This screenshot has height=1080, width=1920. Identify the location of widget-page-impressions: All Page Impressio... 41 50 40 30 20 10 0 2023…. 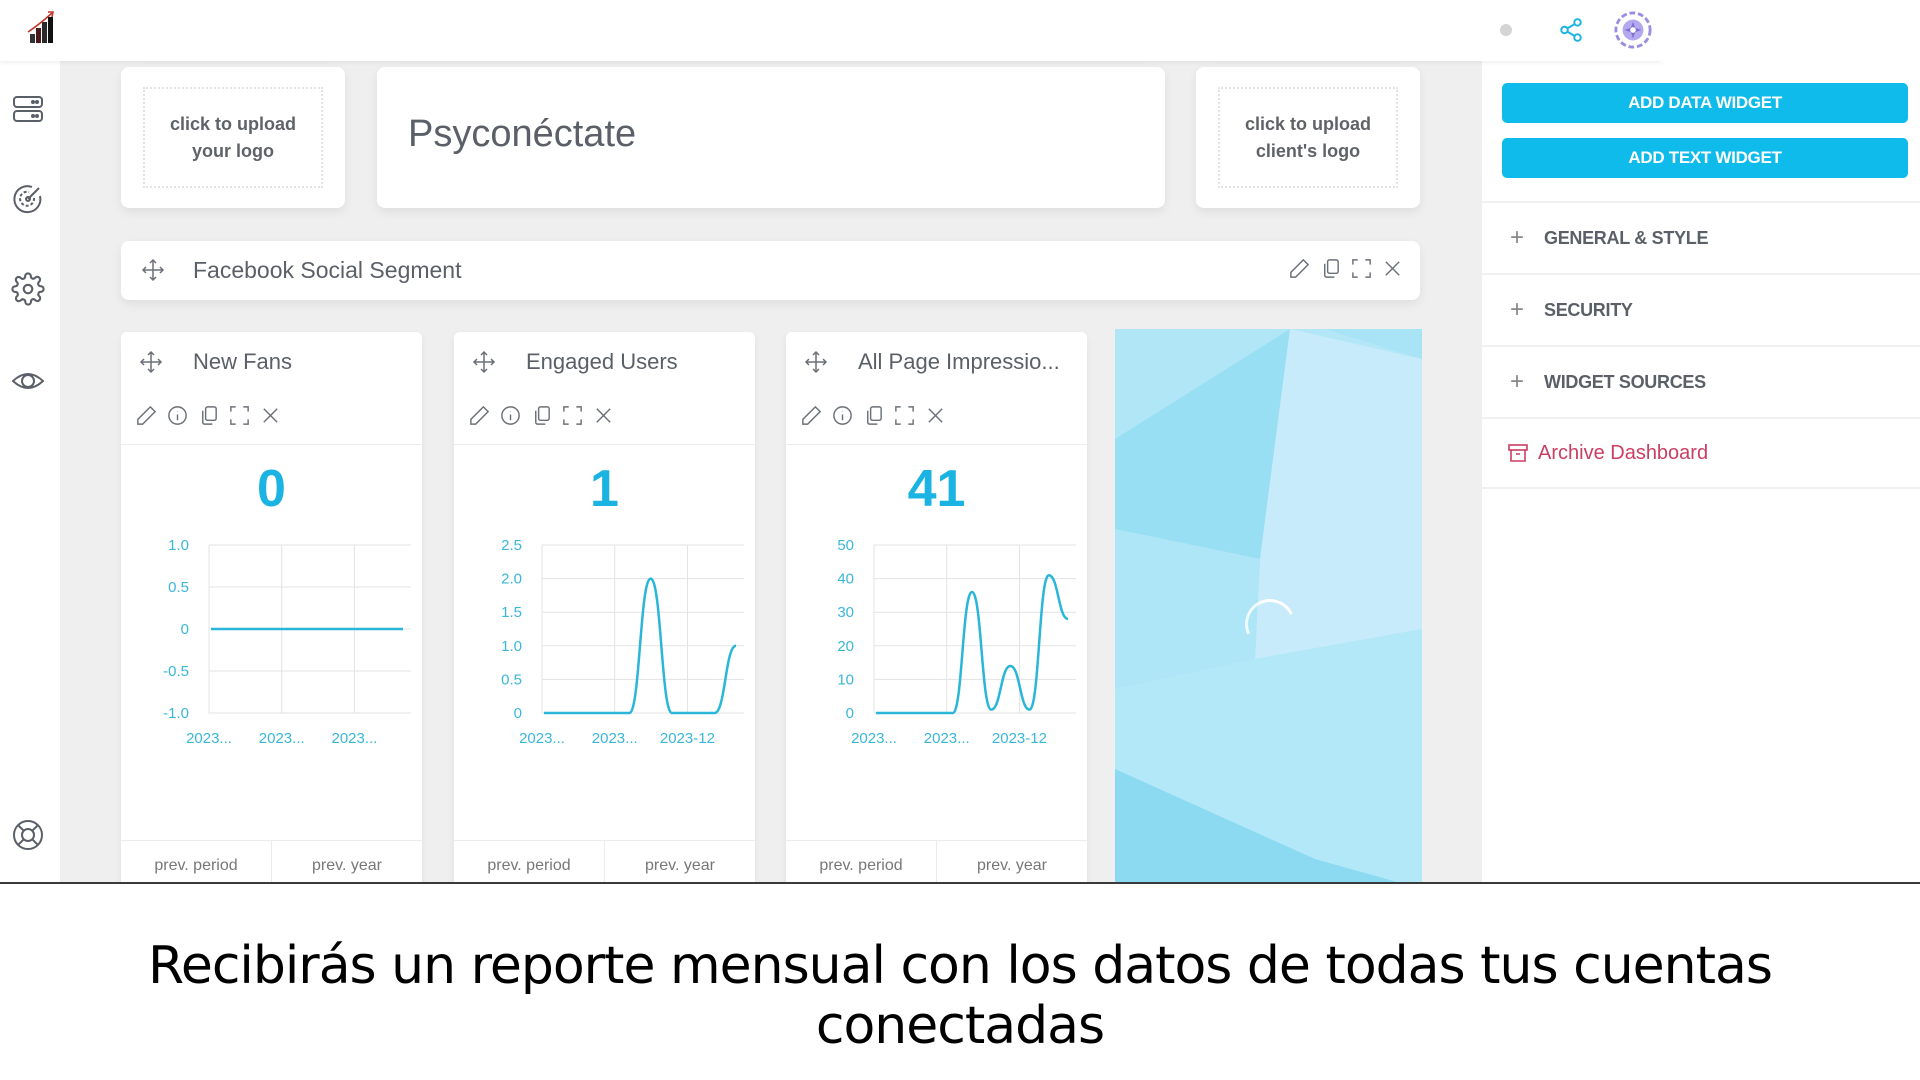
(936, 607).